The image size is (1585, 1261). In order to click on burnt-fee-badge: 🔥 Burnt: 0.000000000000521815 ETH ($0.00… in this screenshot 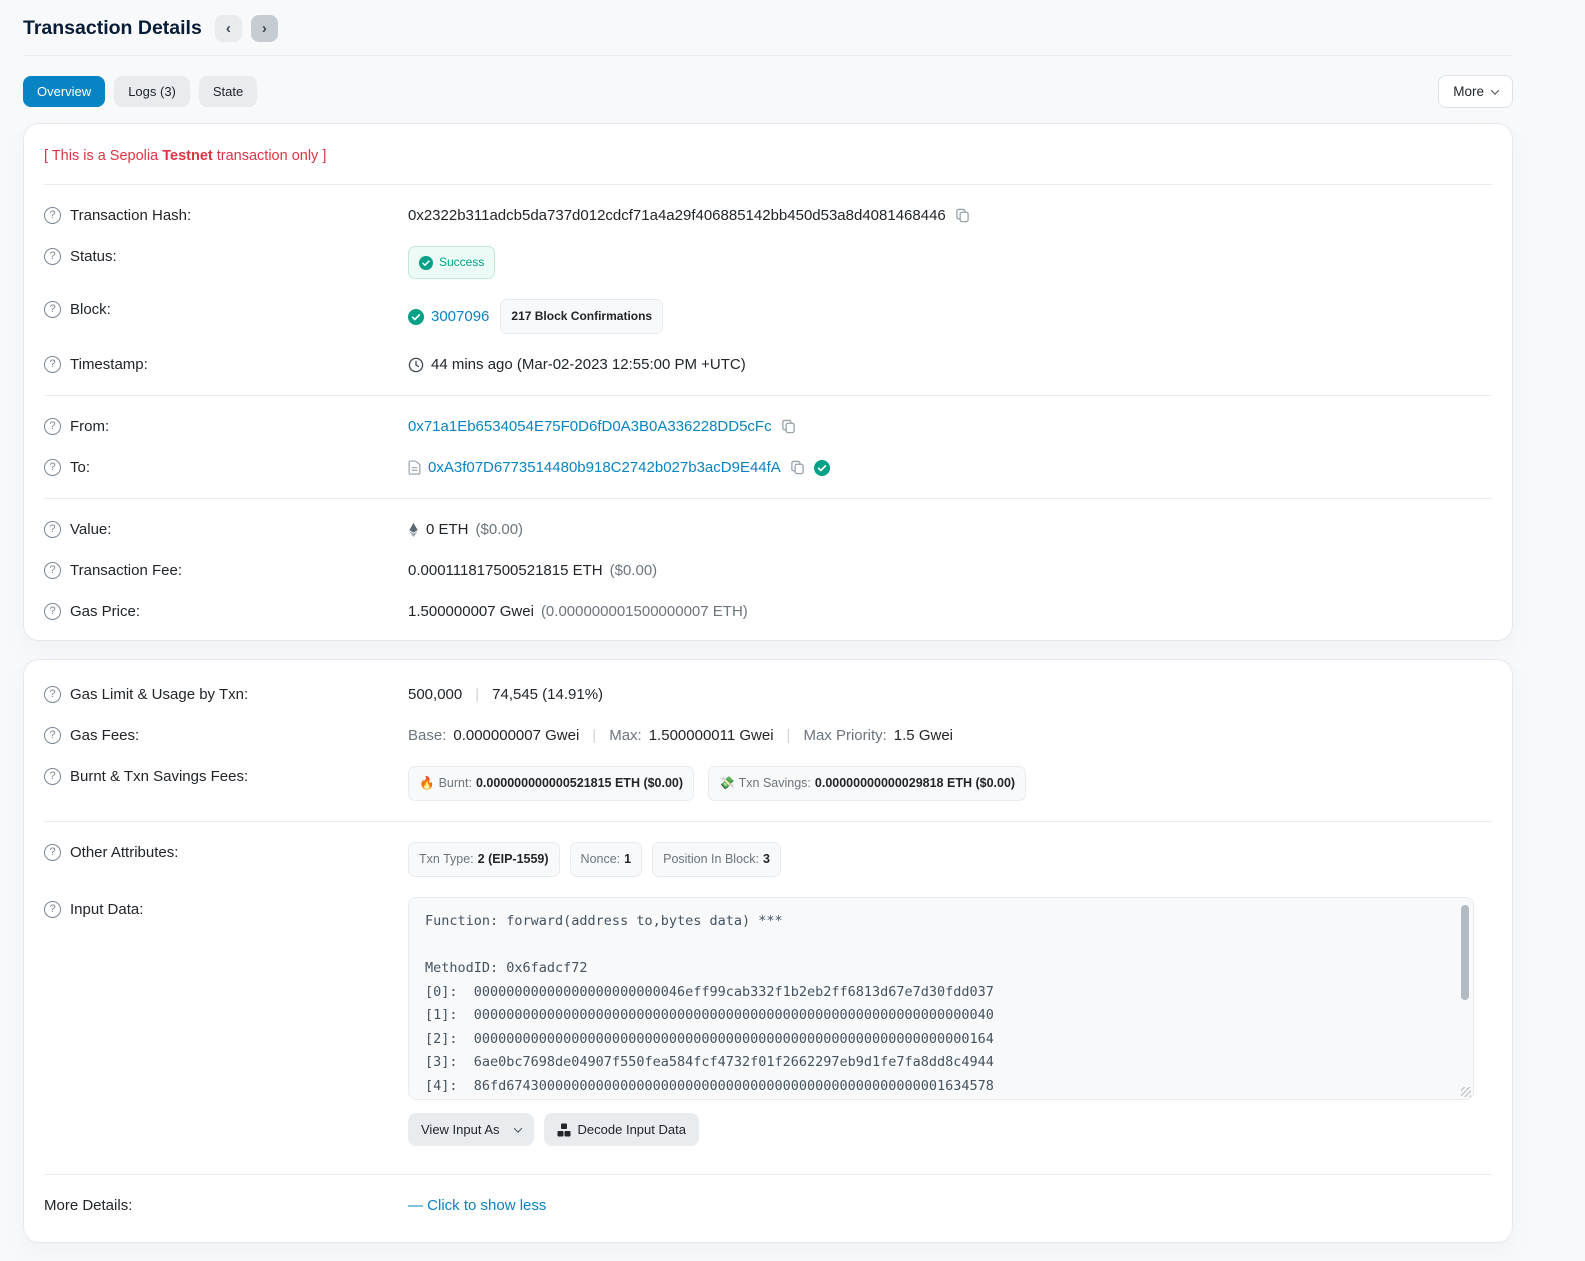, I will do `click(551, 783)`.